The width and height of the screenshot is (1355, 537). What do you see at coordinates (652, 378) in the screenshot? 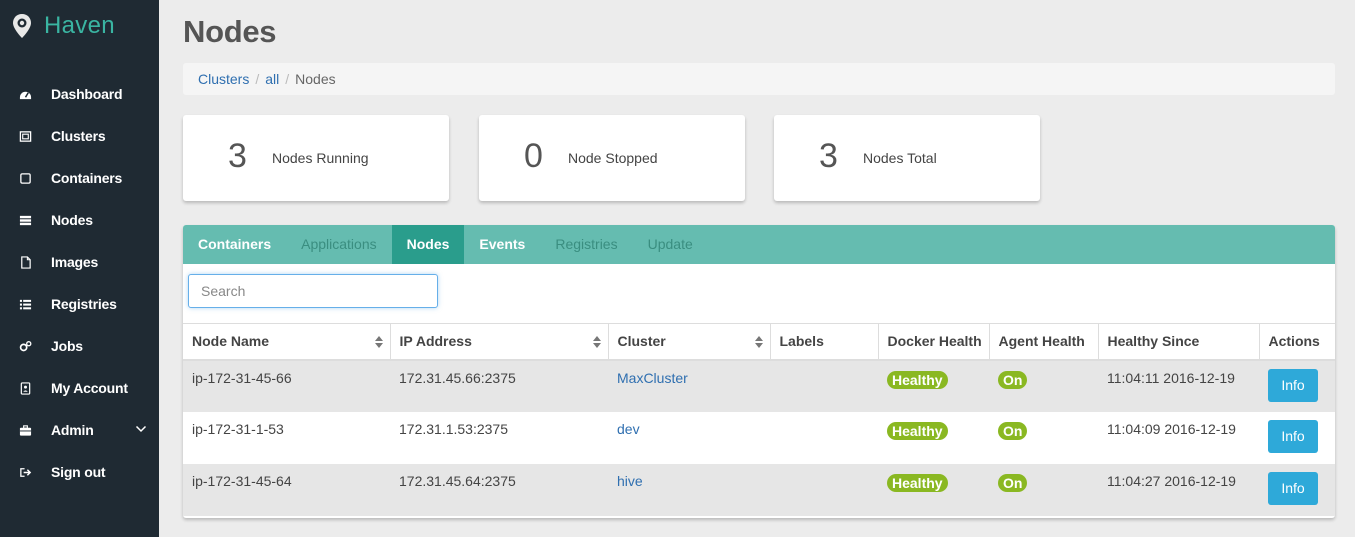
I see `cluster-link: MaxCluster` at bounding box center [652, 378].